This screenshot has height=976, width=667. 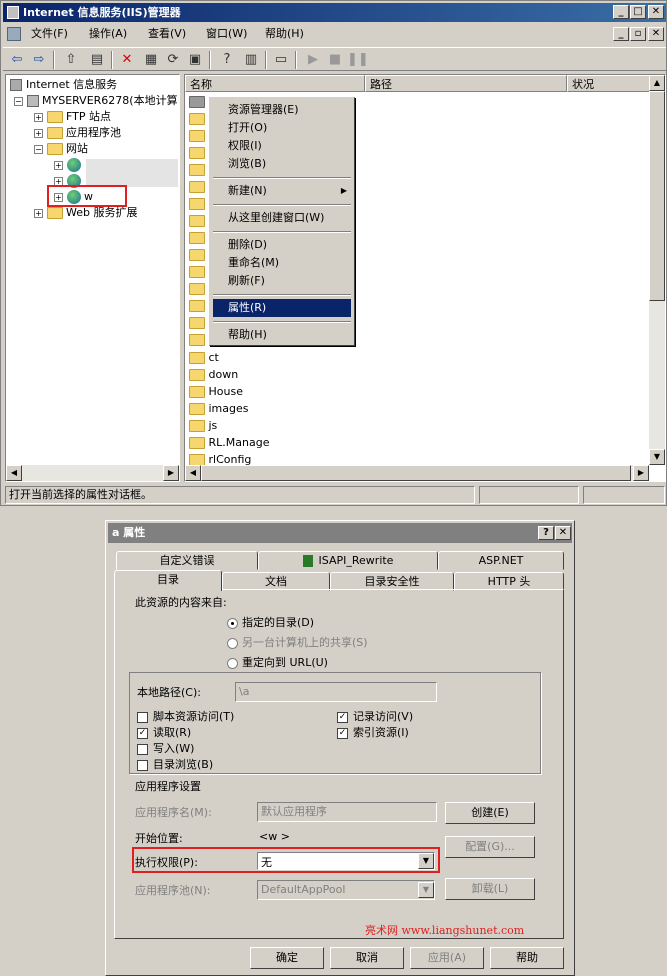 I want to click on delete-icon: ✕, so click(x=127, y=60).